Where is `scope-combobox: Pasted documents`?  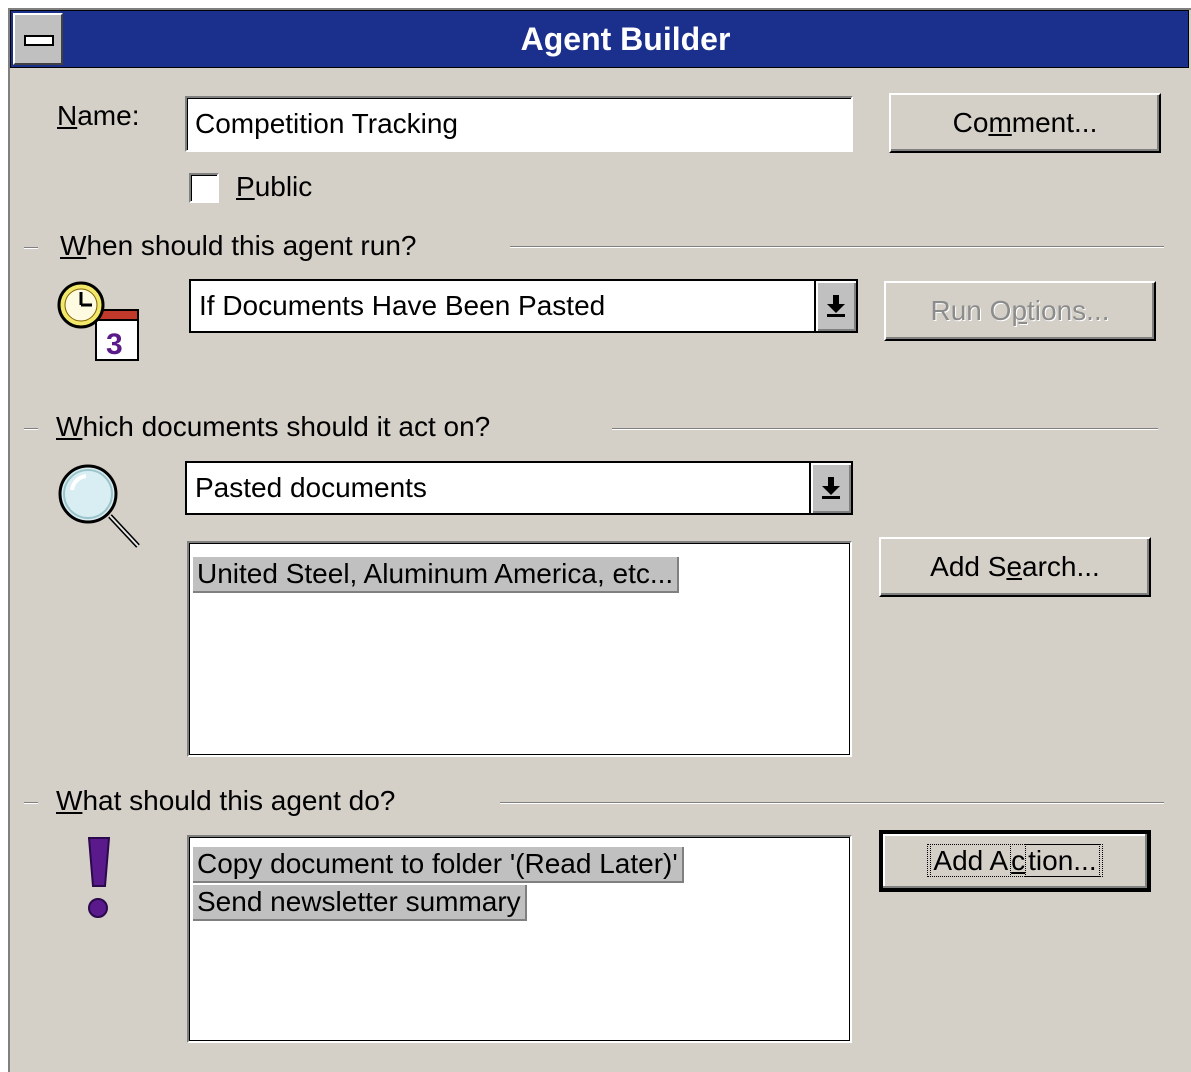 scope-combobox: Pasted documents is located at coordinates (519, 488).